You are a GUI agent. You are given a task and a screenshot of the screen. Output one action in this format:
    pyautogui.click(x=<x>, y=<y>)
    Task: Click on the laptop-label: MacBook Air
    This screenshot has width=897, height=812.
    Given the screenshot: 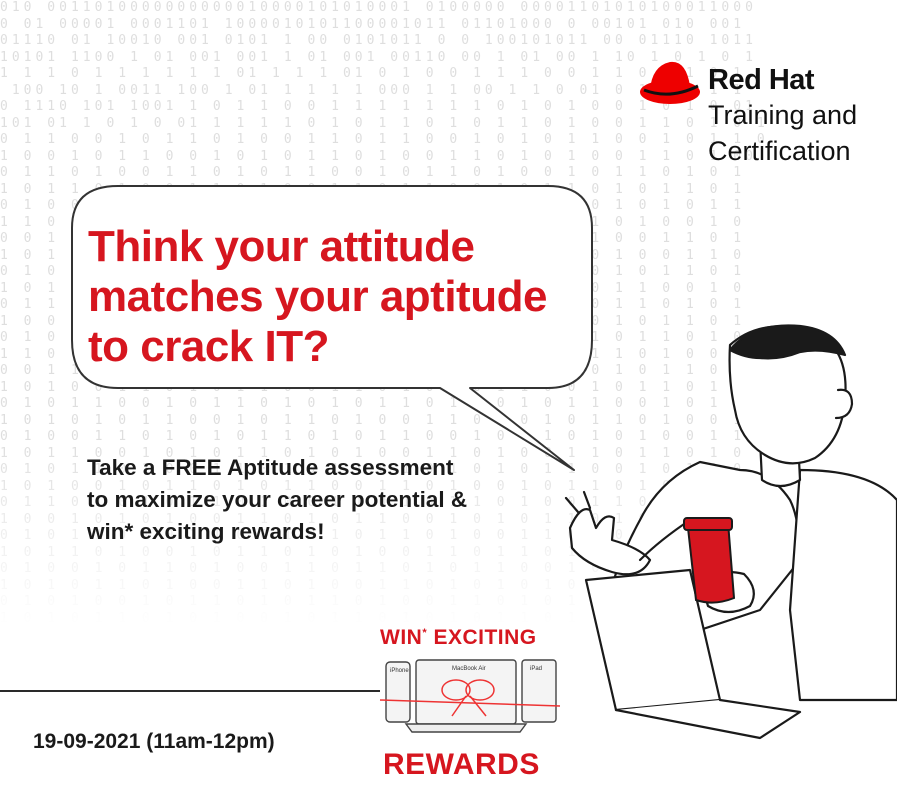 What is the action you would take?
    pyautogui.click(x=469, y=669)
    